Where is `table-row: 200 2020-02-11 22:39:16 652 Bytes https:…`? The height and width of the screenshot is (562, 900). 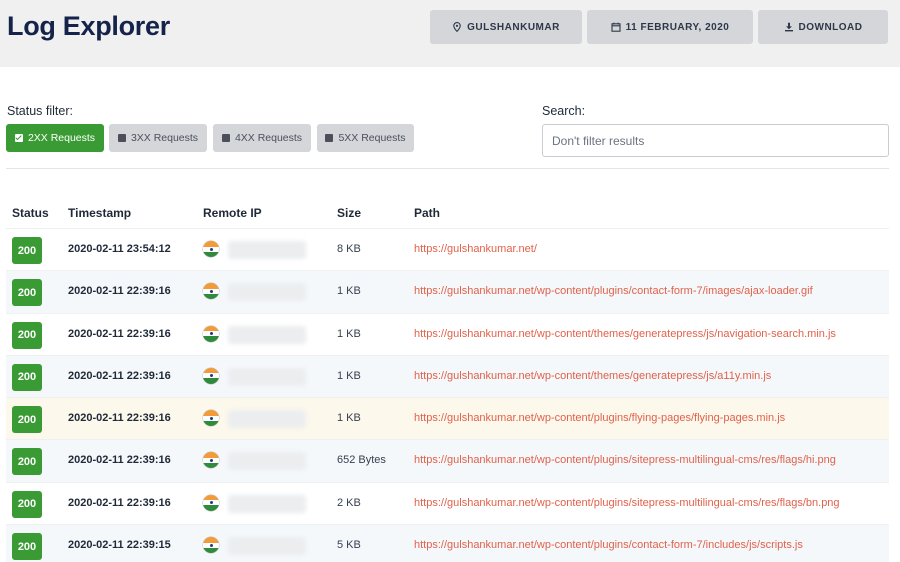
table-row: 200 2020-02-11 22:39:16 652 Bytes https:… is located at coordinates (447, 460).